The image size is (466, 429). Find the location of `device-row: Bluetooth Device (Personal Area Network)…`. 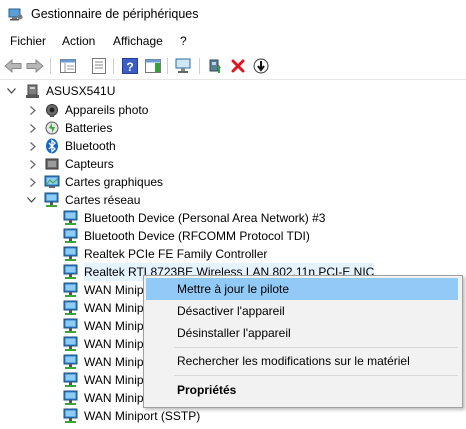

device-row: Bluetooth Device (Personal Area Network)… is located at coordinates (233, 218).